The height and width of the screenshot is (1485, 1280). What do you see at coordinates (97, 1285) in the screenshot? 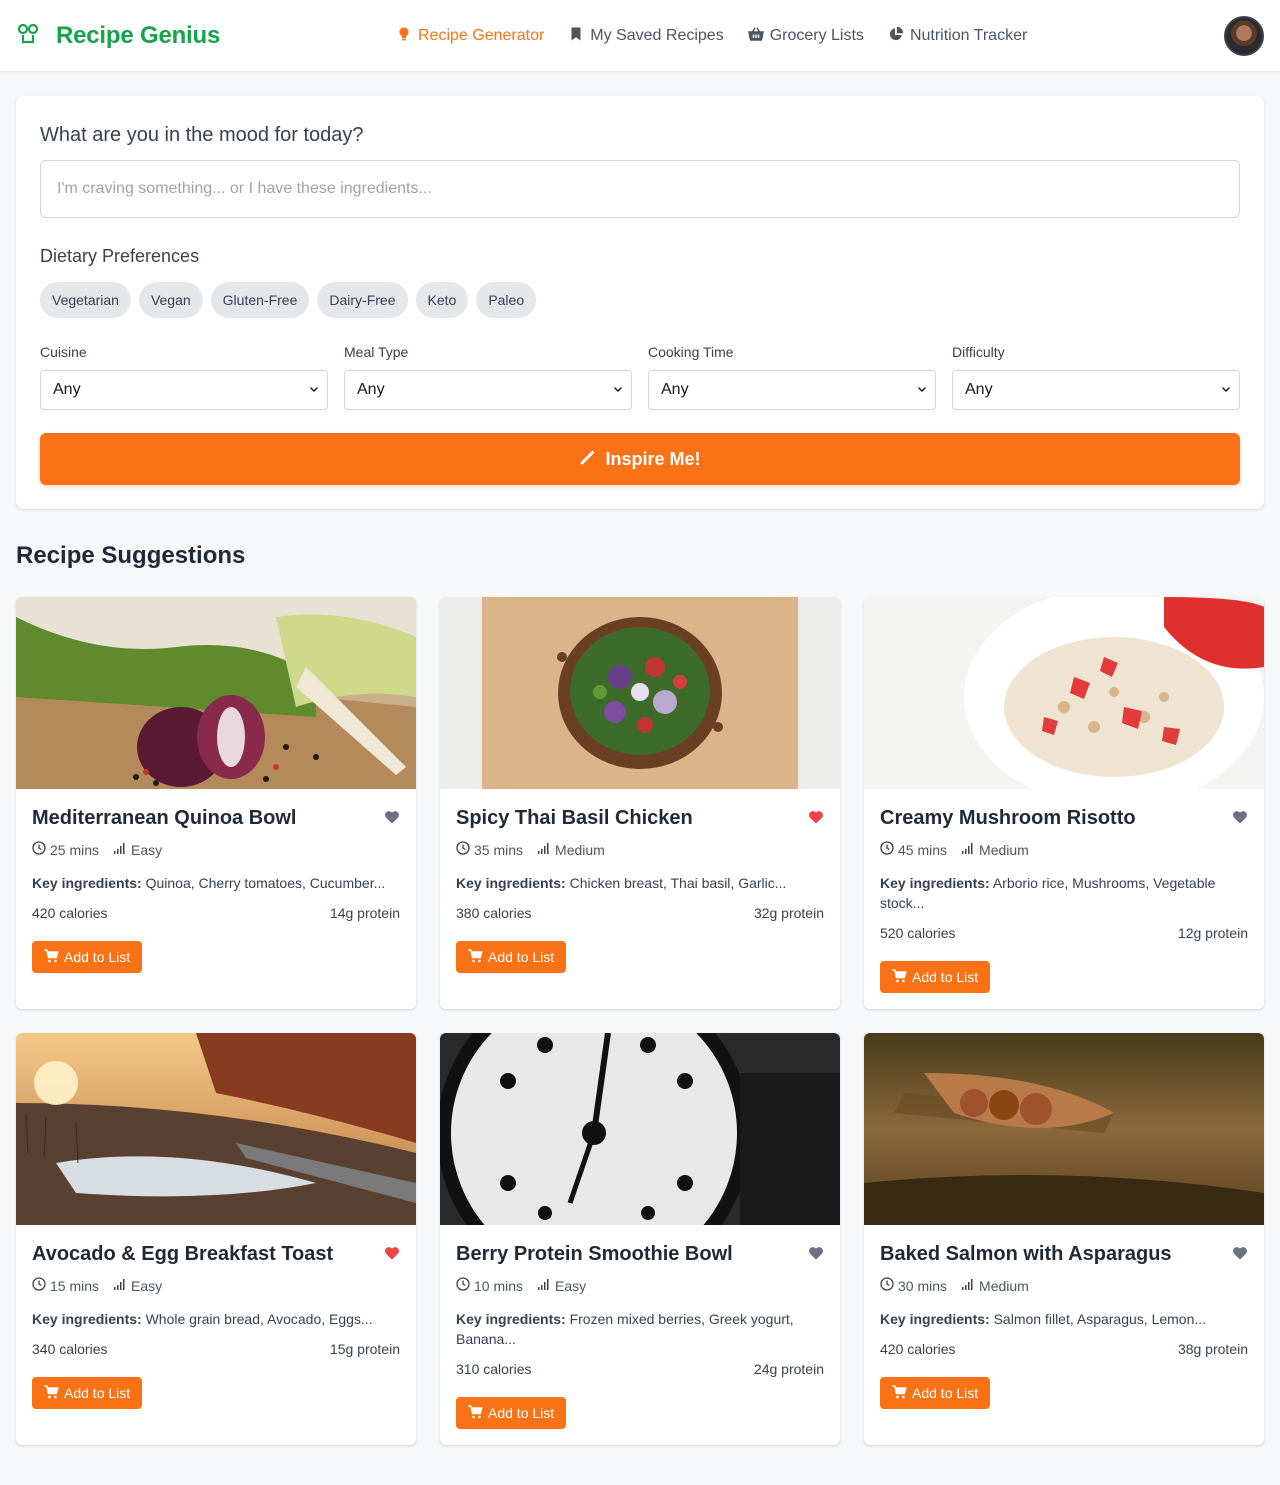
I see `recipe-meta: 15 mins Easy` at bounding box center [97, 1285].